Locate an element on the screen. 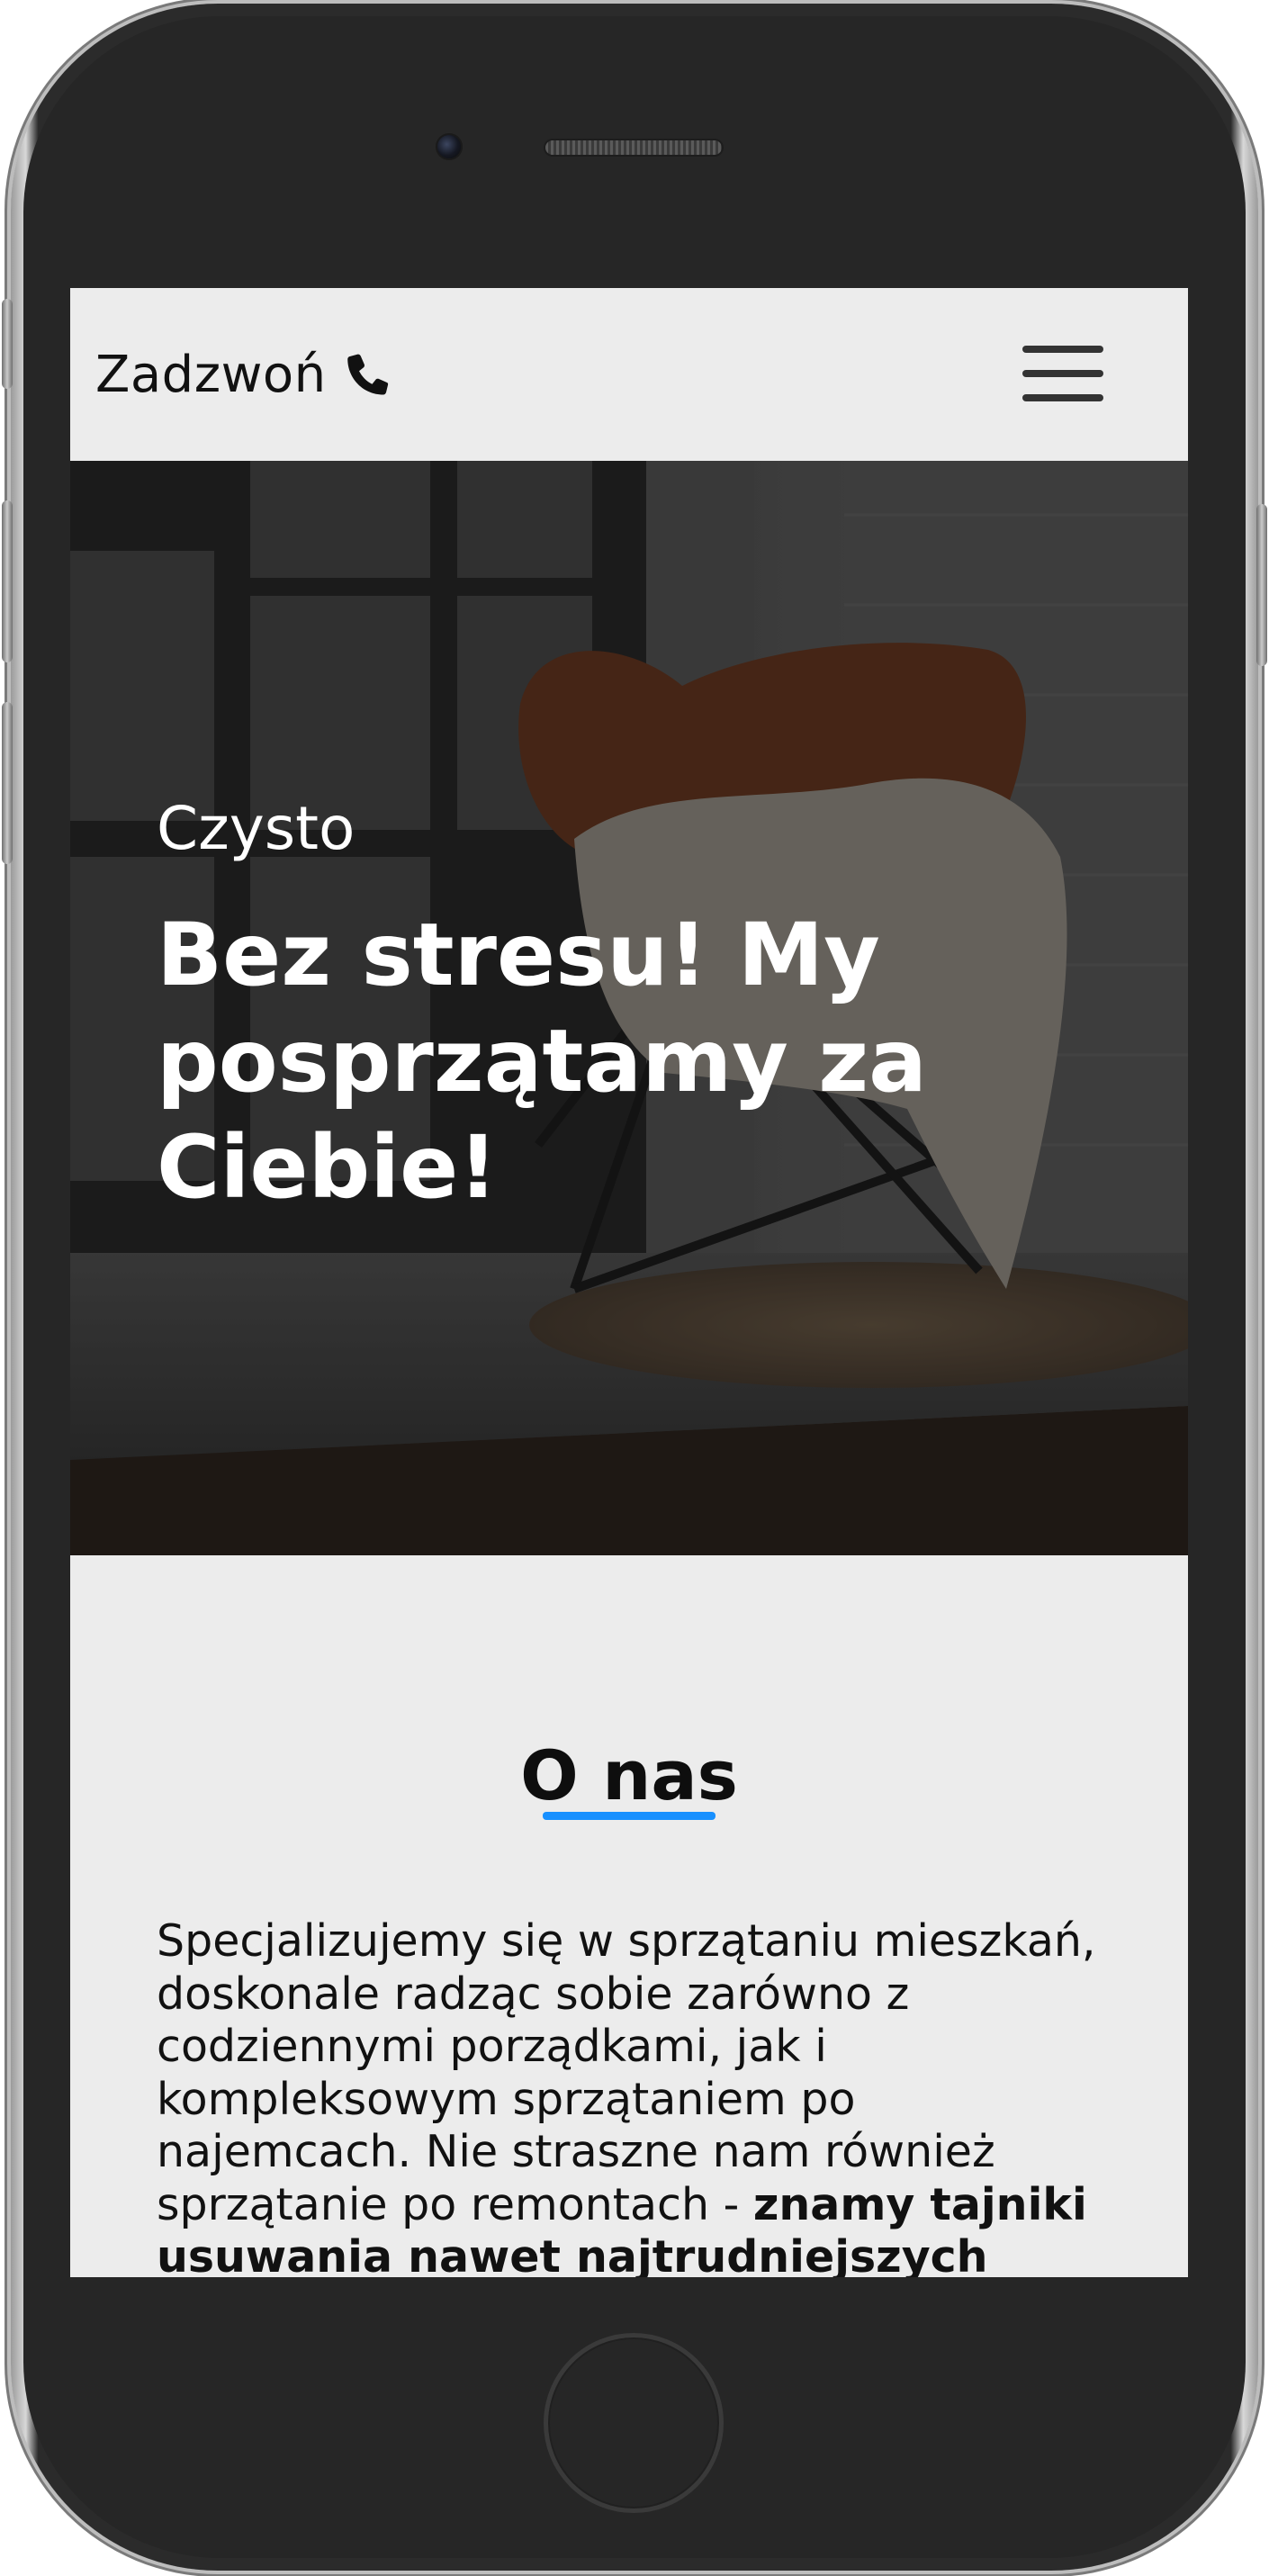  call-label: Zadzwoń is located at coordinates (211, 374).